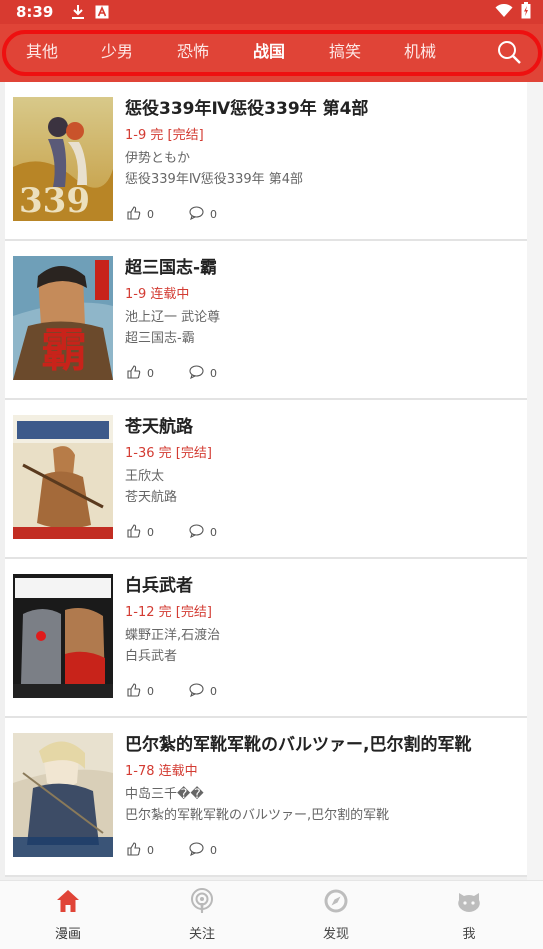 Image resolution: width=543 pixels, height=949 pixels. What do you see at coordinates (469, 934) in the screenshot?
I see `nav-label: 我` at bounding box center [469, 934].